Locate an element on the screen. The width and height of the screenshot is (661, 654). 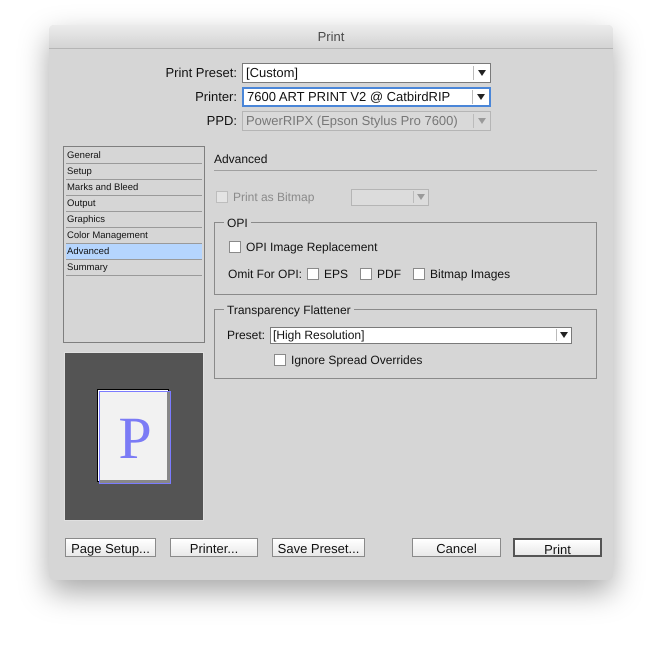
dropdown-value: [High Resolution] is located at coordinates (319, 335).